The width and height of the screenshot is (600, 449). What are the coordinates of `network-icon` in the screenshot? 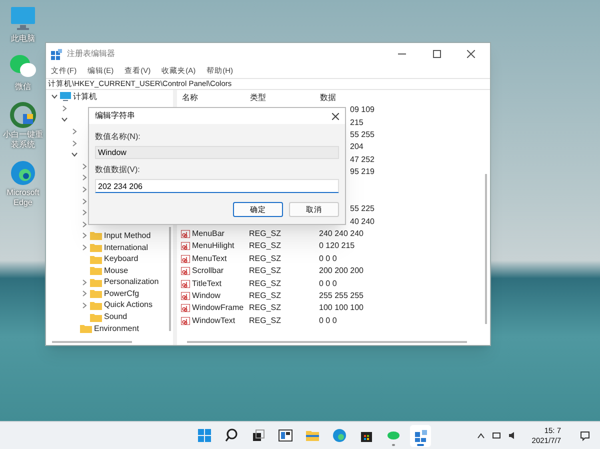 It's located at (496, 435).